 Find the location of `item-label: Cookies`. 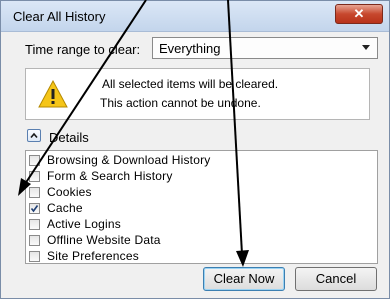

item-label: Cookies is located at coordinates (69, 192).